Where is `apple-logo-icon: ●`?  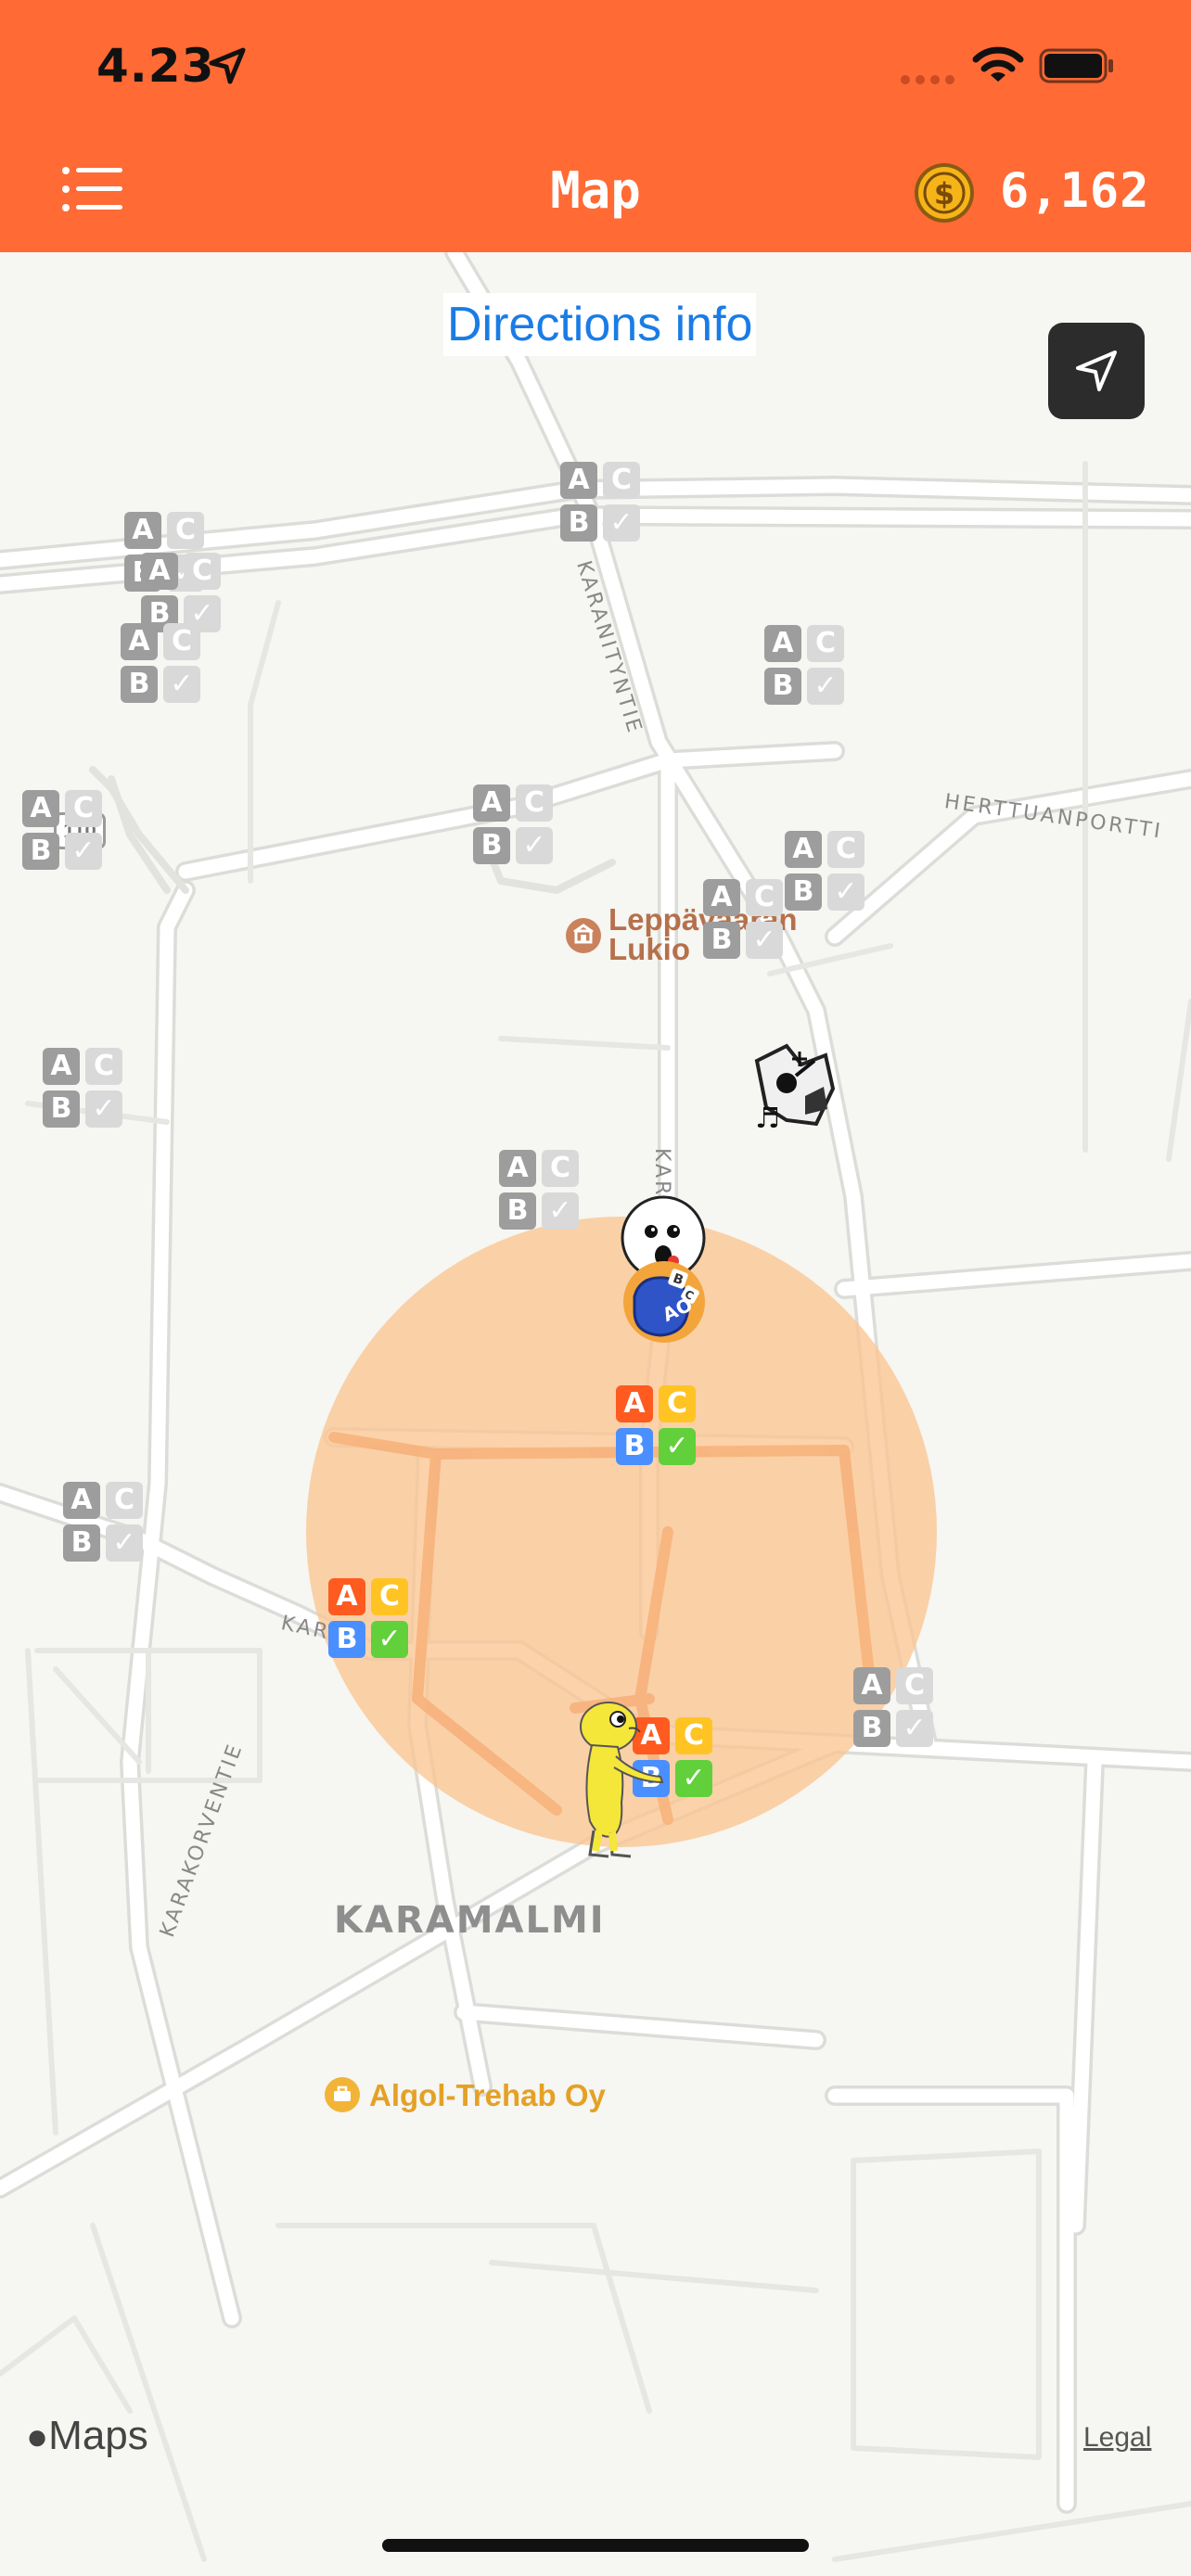 apple-logo-icon: ● is located at coordinates (37, 2437).